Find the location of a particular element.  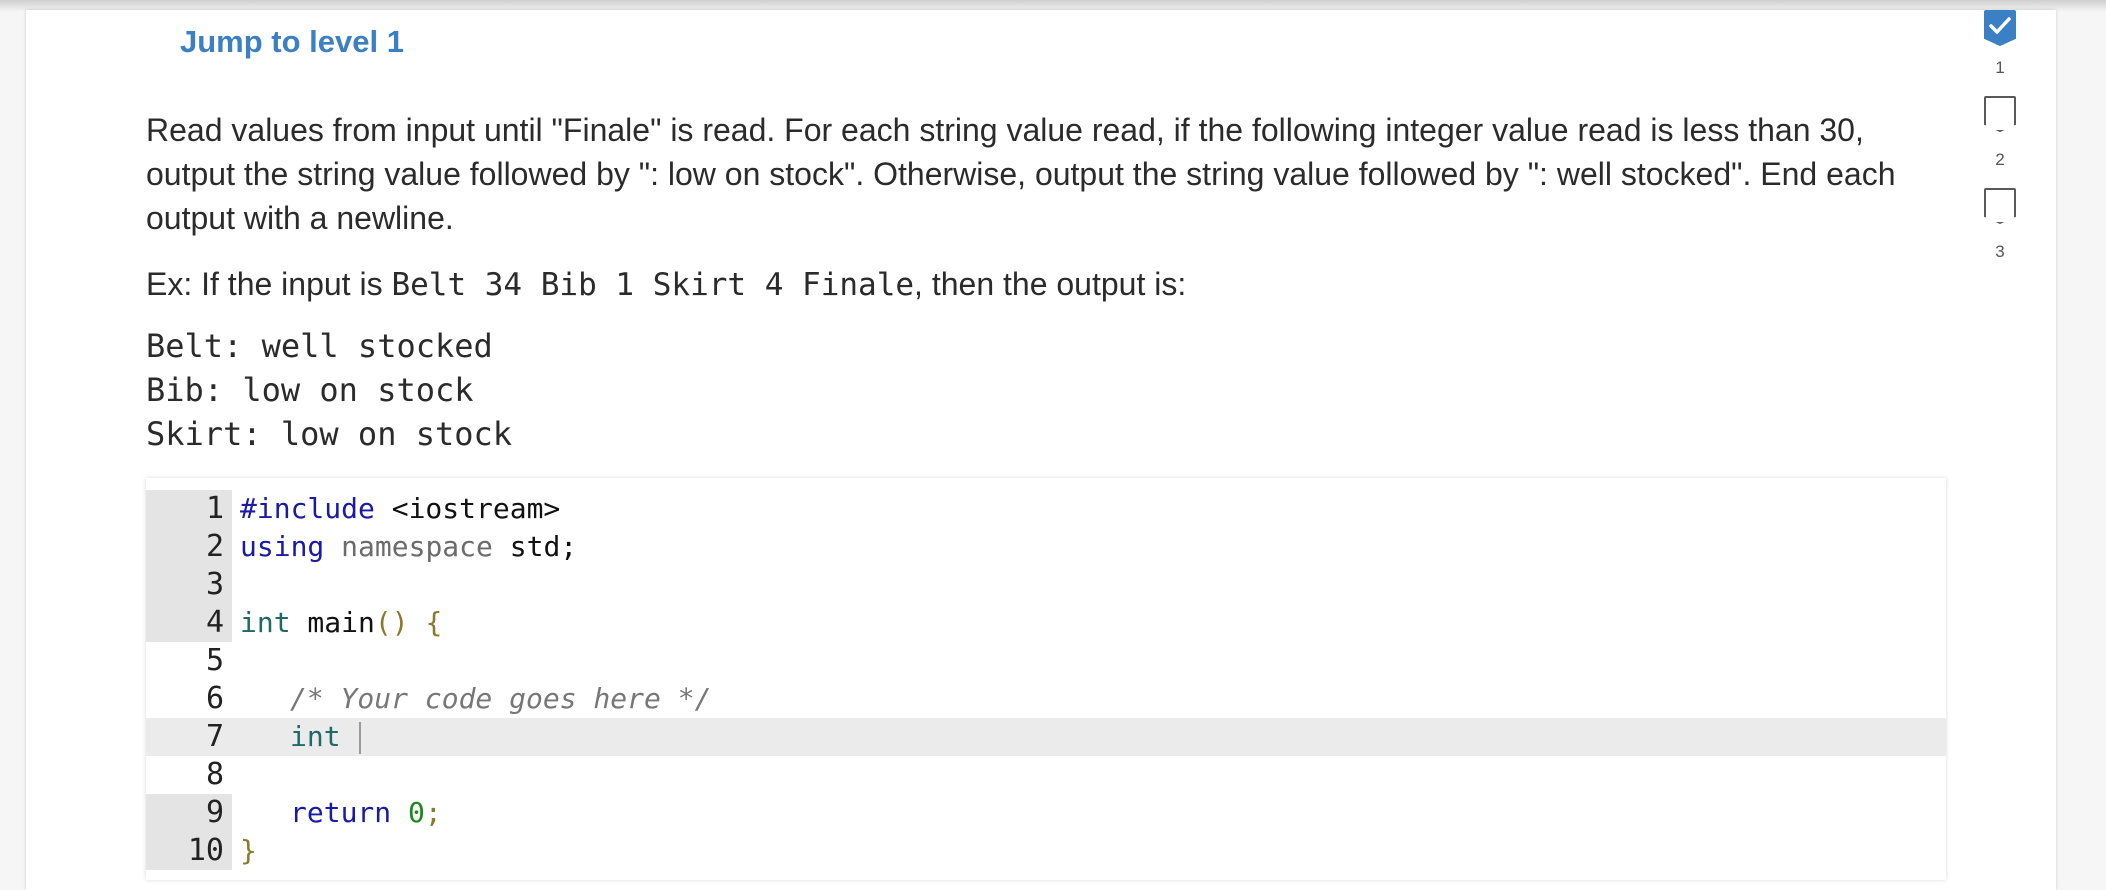

output-line: Bib: low on stock is located at coordinates (310, 390).